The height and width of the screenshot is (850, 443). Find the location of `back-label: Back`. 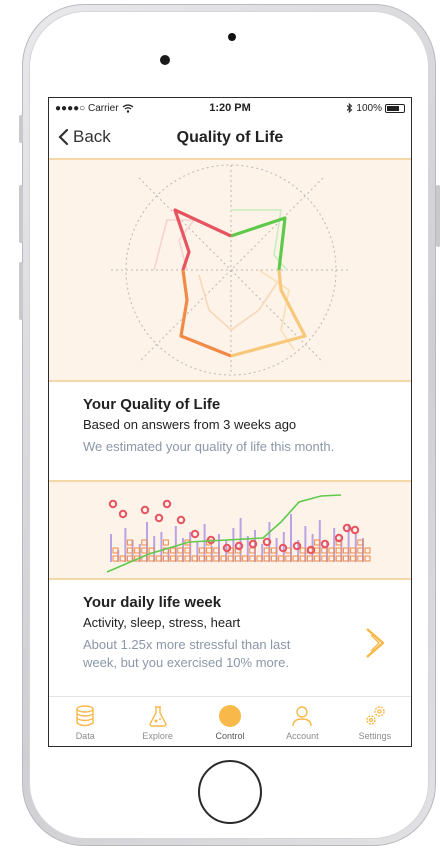

back-label: Back is located at coordinates (92, 136).